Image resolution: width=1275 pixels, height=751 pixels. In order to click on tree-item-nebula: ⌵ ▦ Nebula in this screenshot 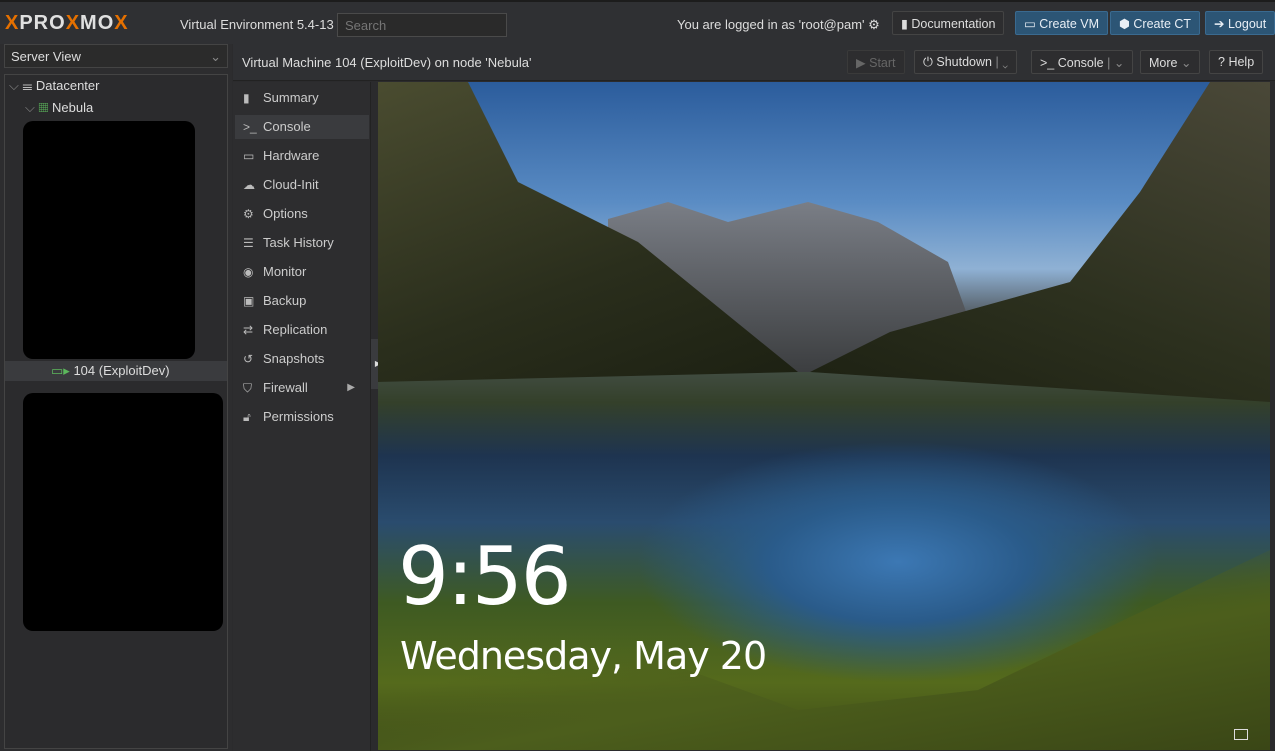, I will do `click(59, 108)`.